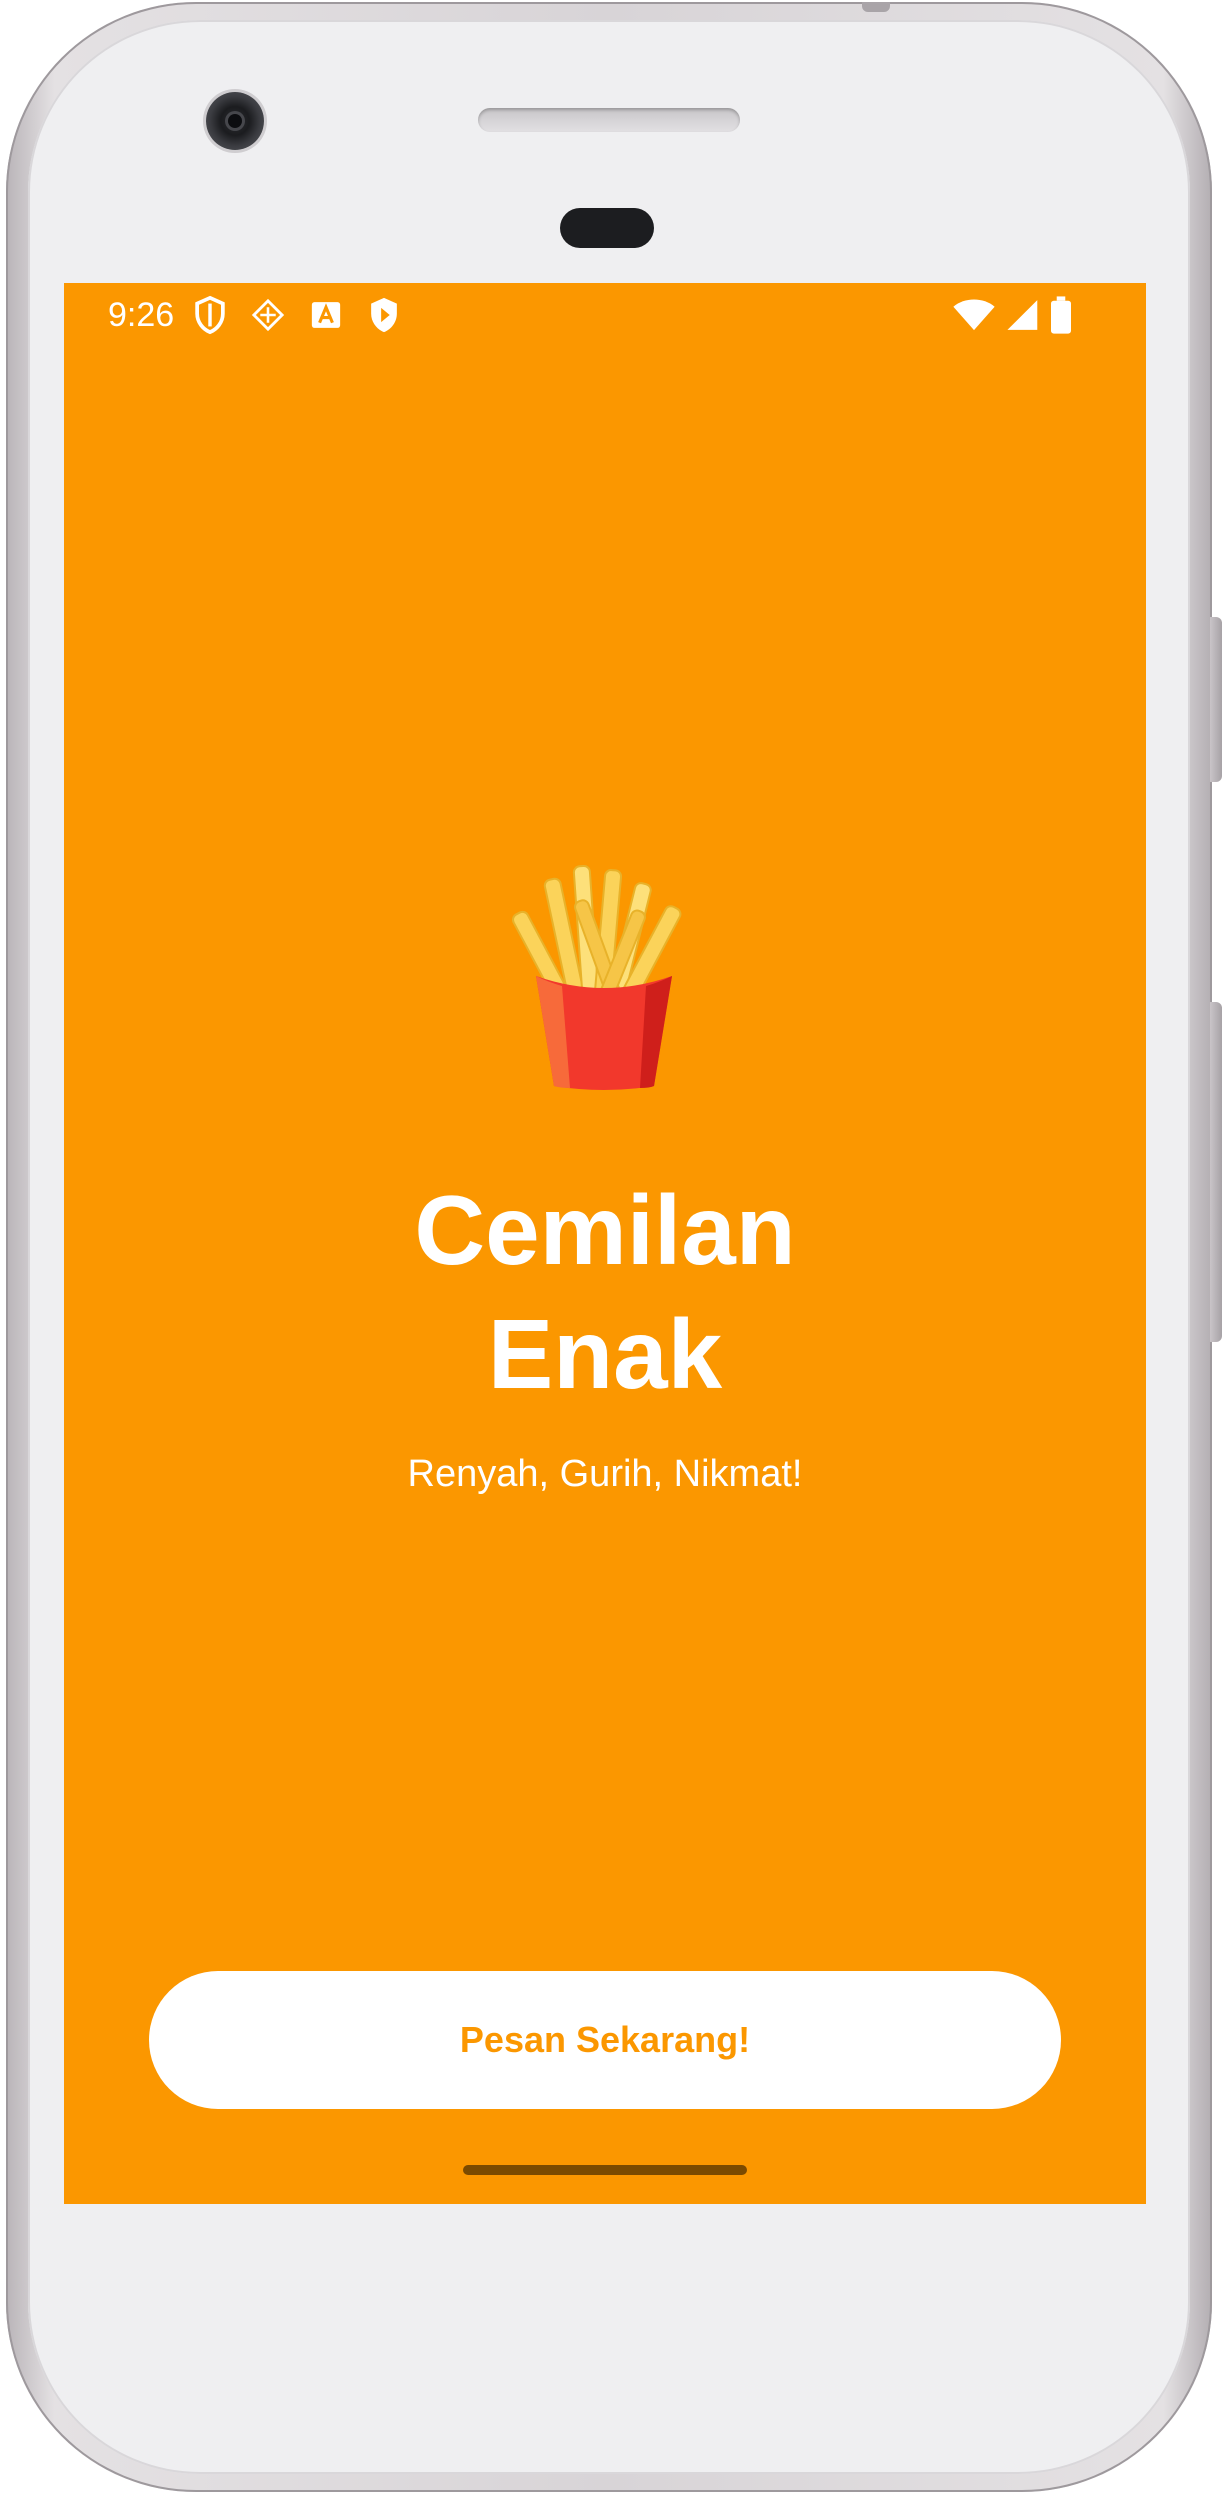 The width and height of the screenshot is (1222, 2498). Describe the element at coordinates (384, 315) in the screenshot. I see `play-shield-icon` at that location.